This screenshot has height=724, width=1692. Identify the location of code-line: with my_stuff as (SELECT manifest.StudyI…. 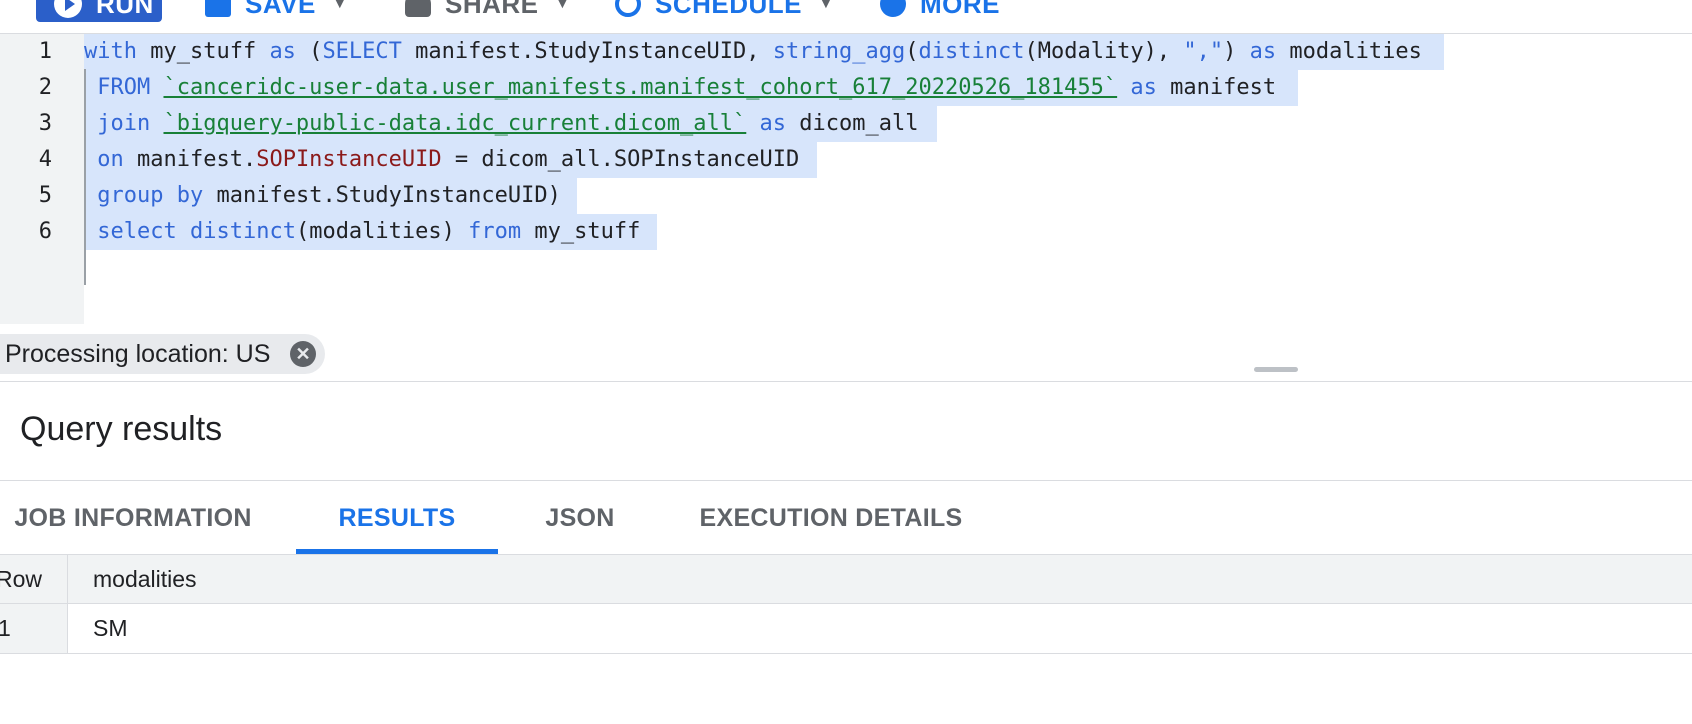
(753, 52).